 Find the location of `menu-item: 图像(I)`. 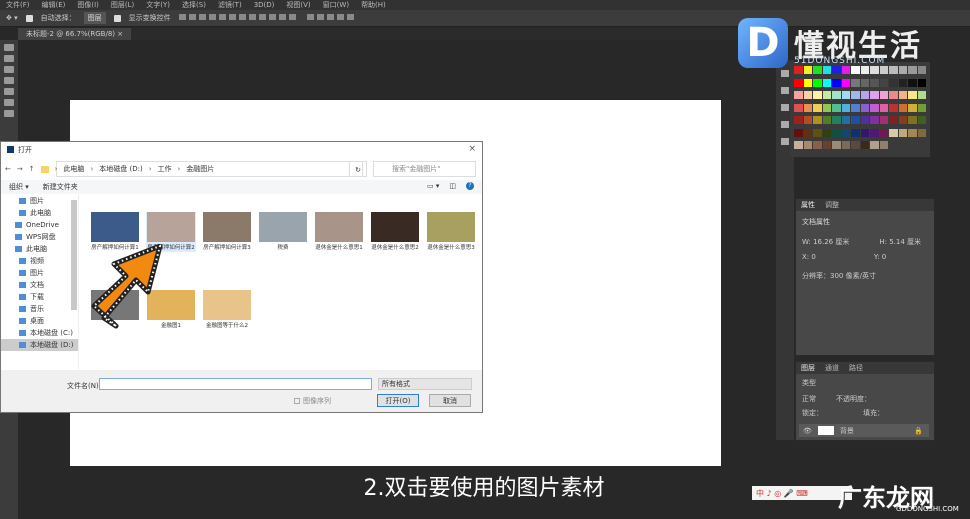

menu-item: 图像(I) is located at coordinates (88, 5).